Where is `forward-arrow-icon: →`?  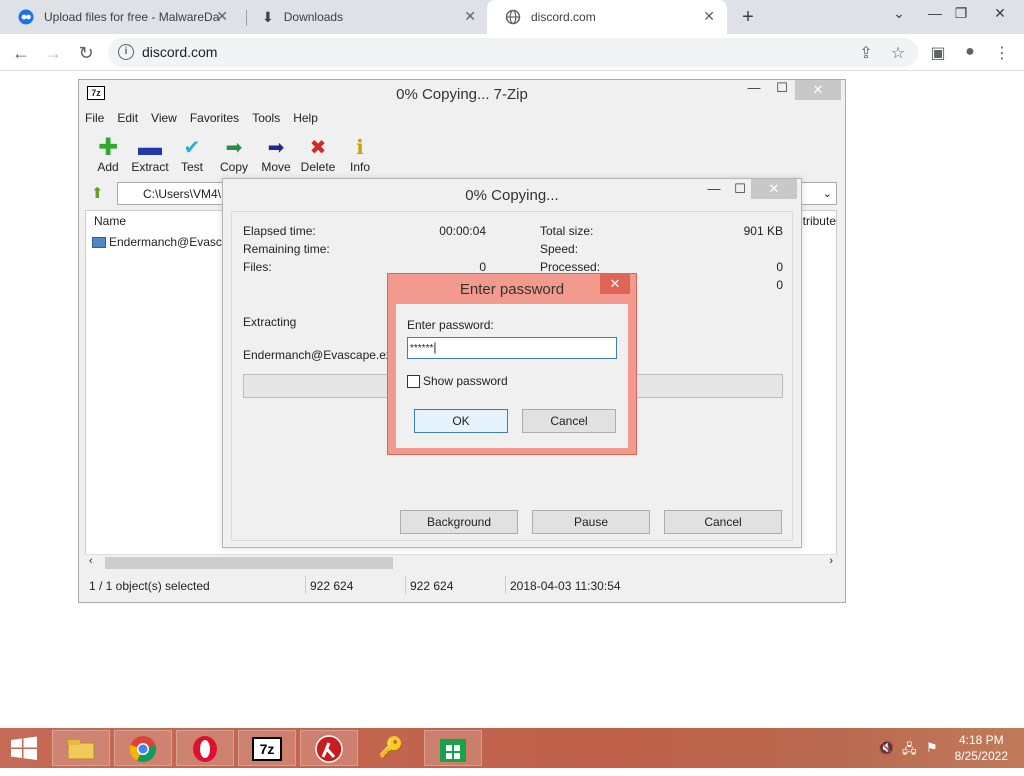
forward-arrow-icon: → is located at coordinates (53, 53).